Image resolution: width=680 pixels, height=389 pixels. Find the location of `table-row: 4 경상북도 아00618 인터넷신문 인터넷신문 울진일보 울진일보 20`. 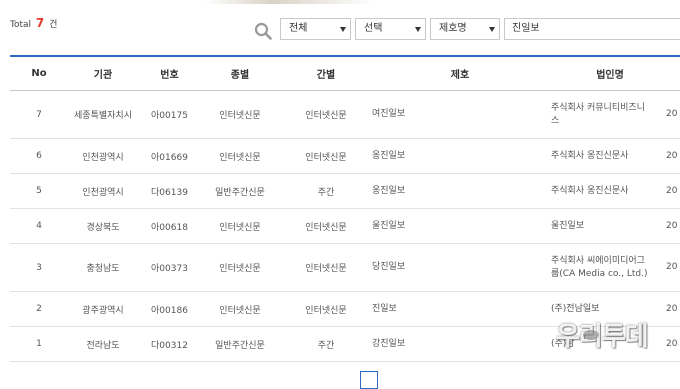

table-row: 4 경상북도 아00618 인터넷신문 인터넷신문 울진일보 울진일보 20 is located at coordinates (345, 226).